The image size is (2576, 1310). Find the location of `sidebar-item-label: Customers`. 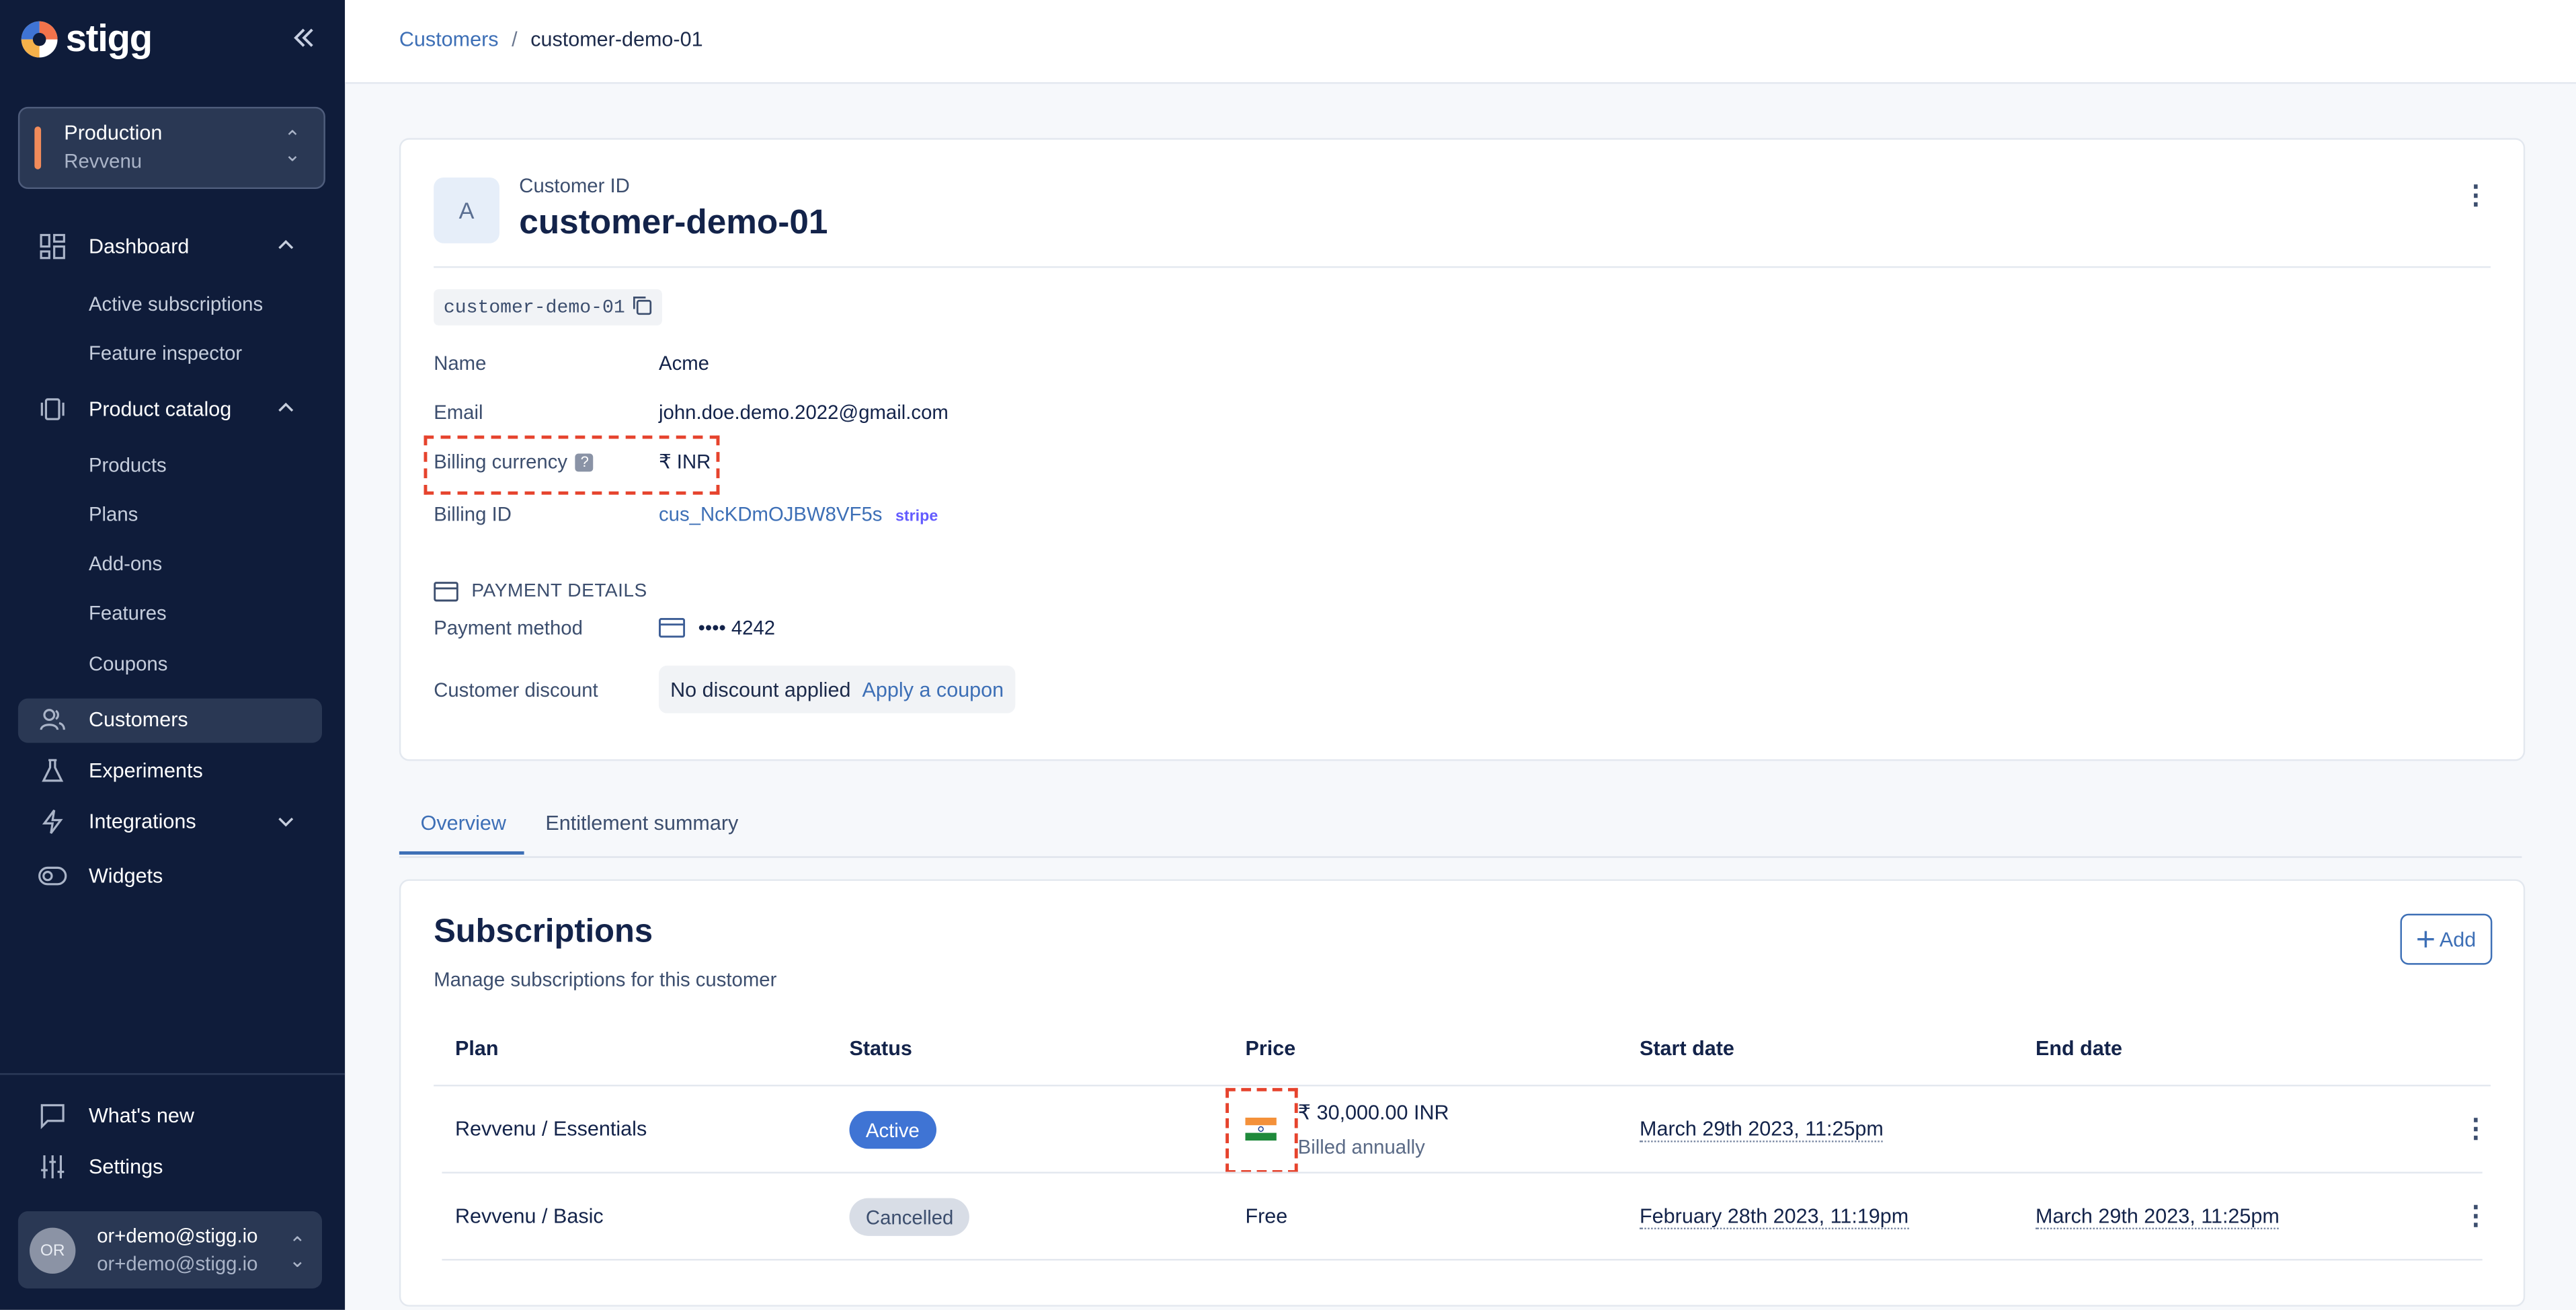

sidebar-item-label: Customers is located at coordinates (138, 720).